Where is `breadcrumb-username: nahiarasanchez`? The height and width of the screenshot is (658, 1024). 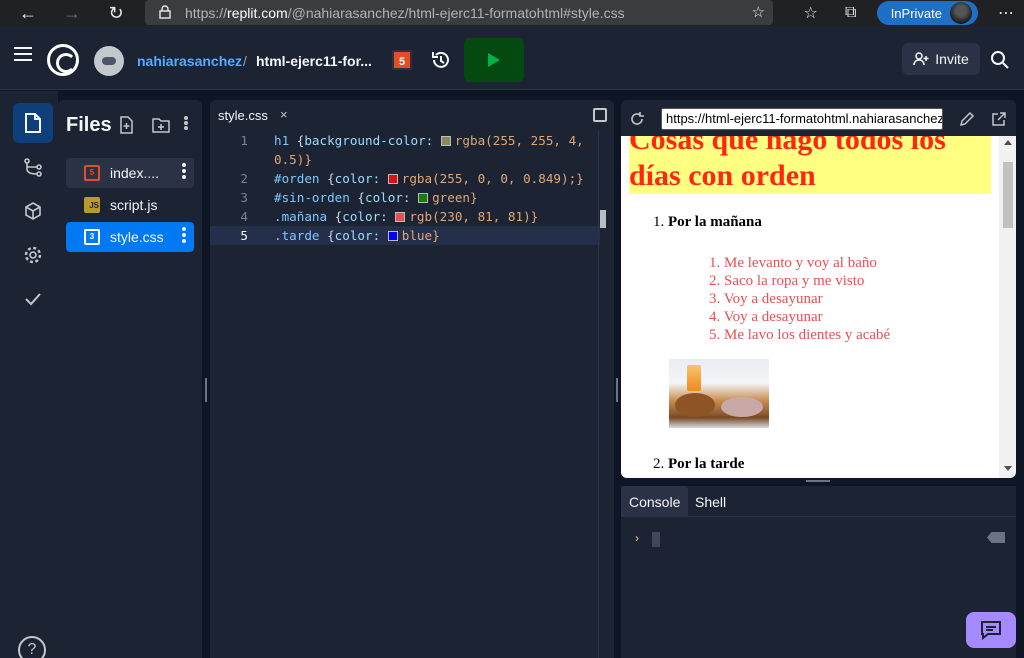 breadcrumb-username: nahiarasanchez is located at coordinates (189, 61).